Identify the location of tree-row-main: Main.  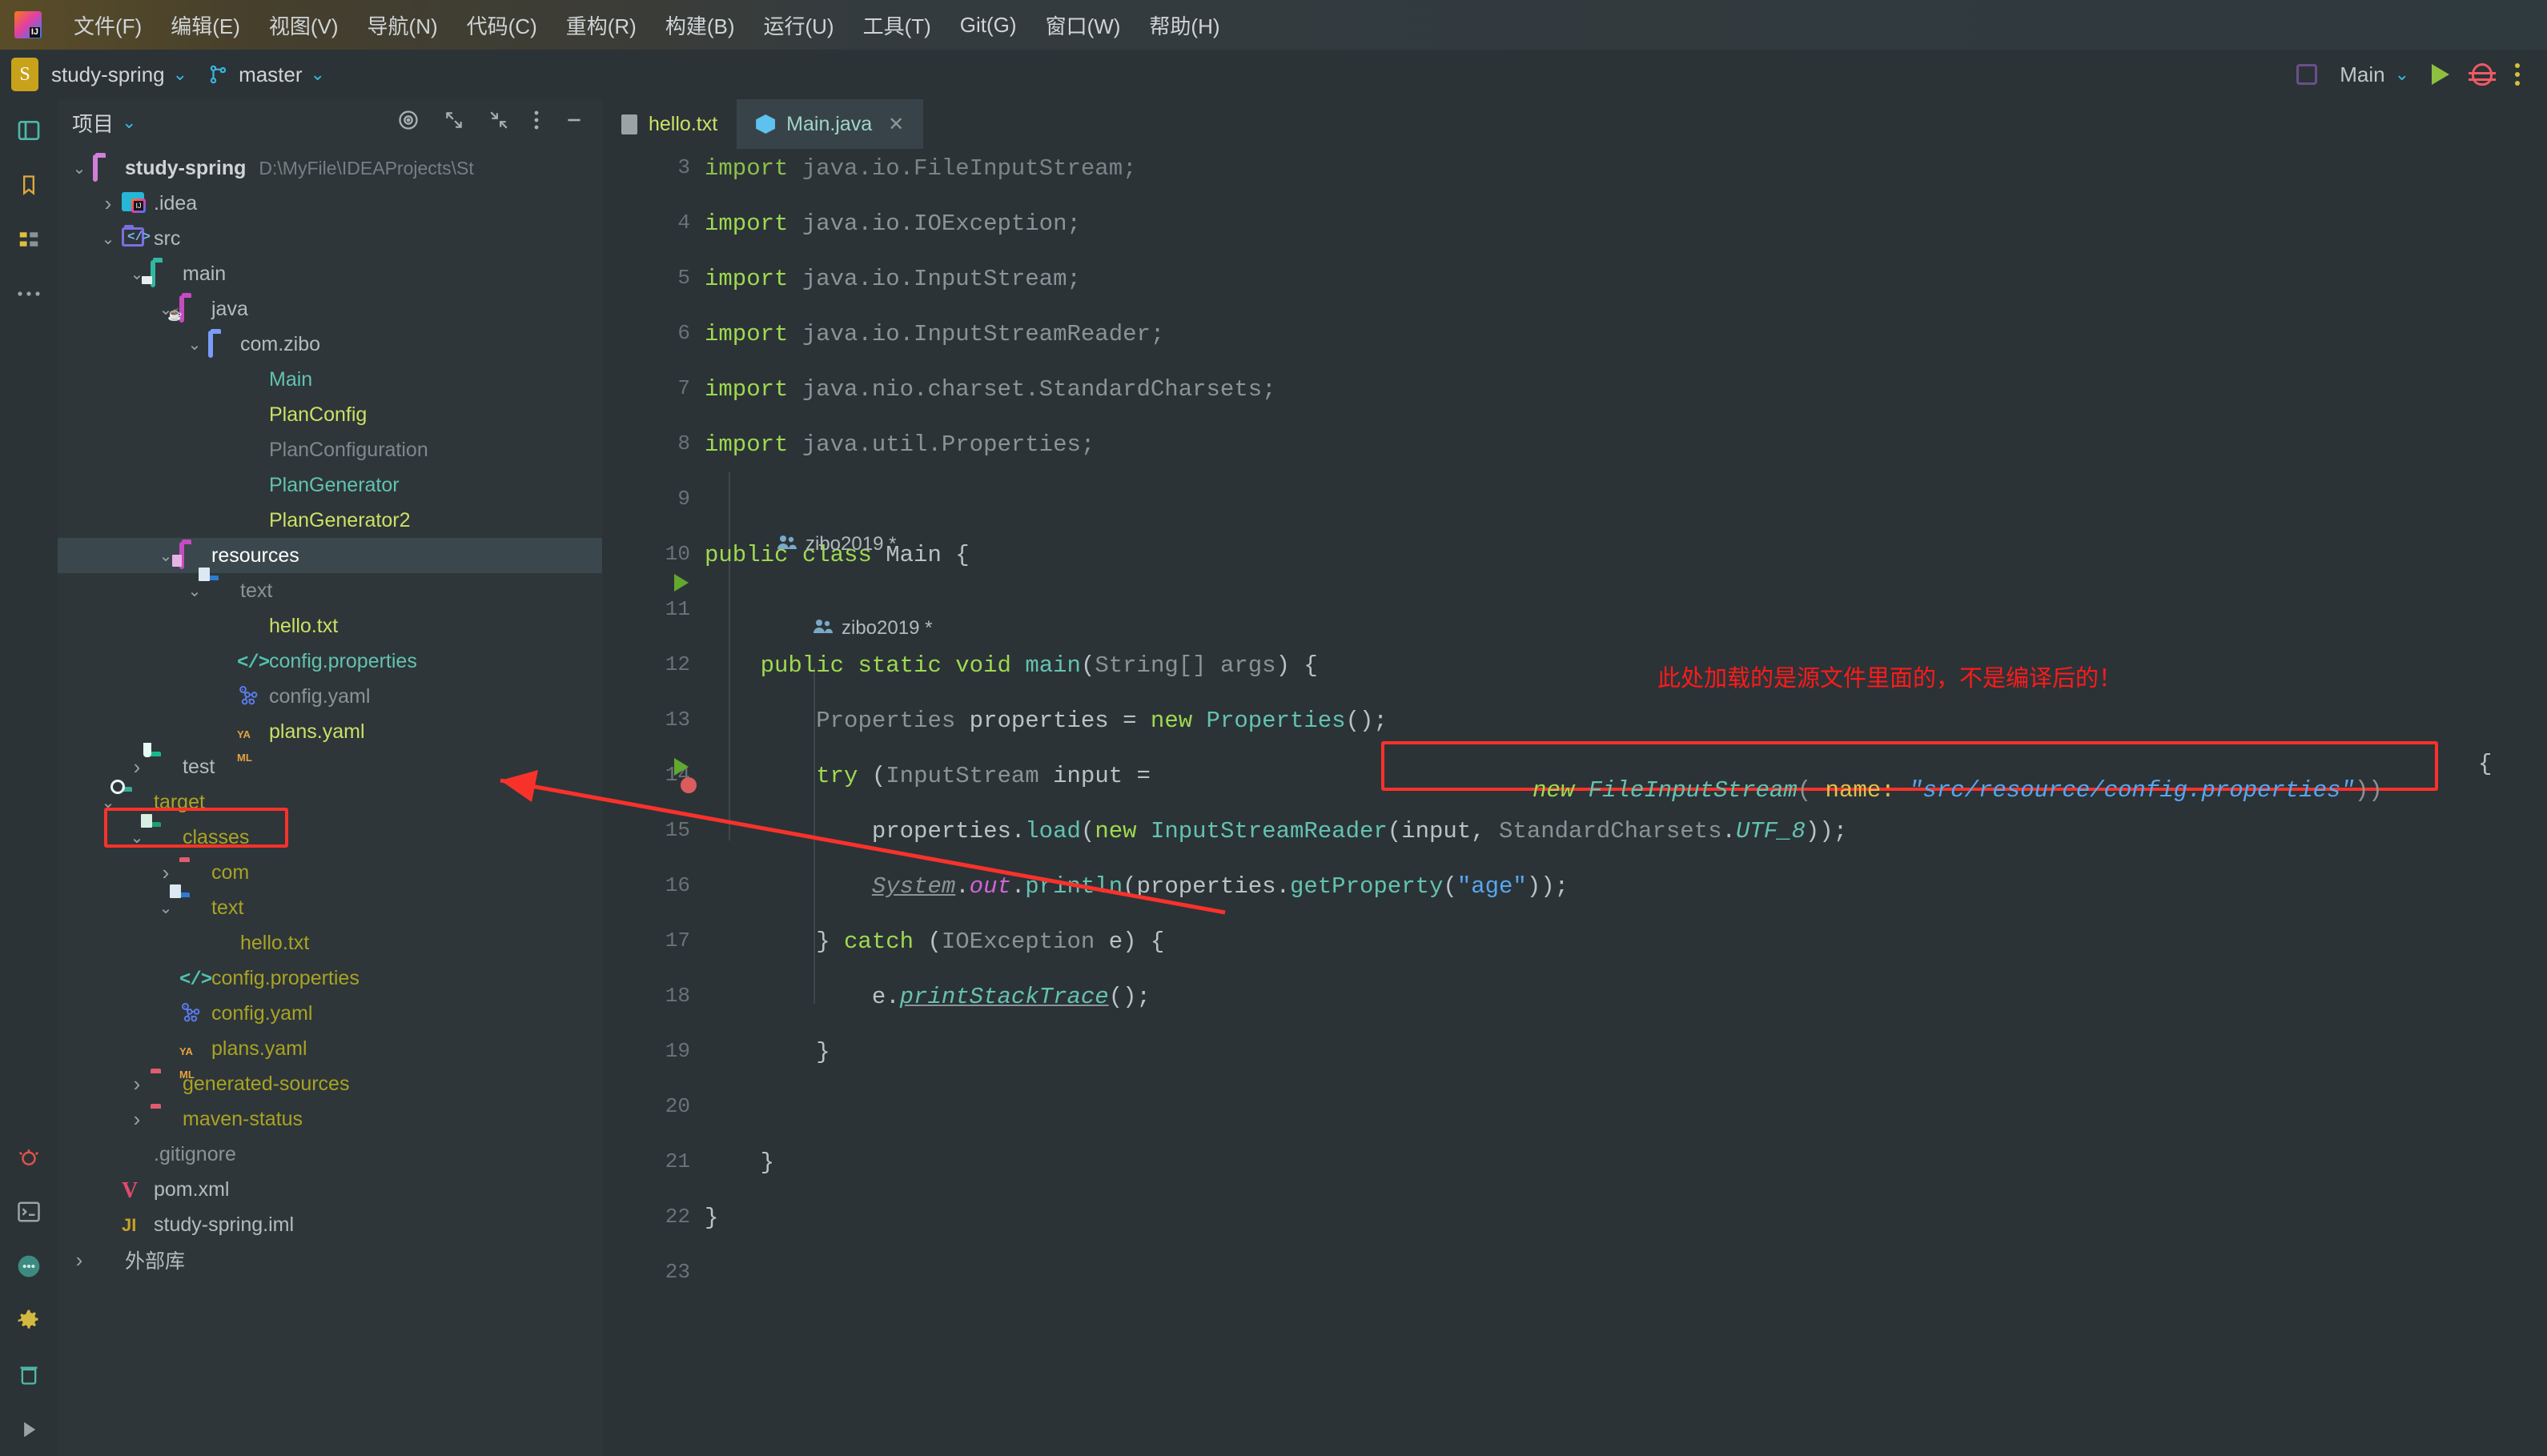
(330, 379).